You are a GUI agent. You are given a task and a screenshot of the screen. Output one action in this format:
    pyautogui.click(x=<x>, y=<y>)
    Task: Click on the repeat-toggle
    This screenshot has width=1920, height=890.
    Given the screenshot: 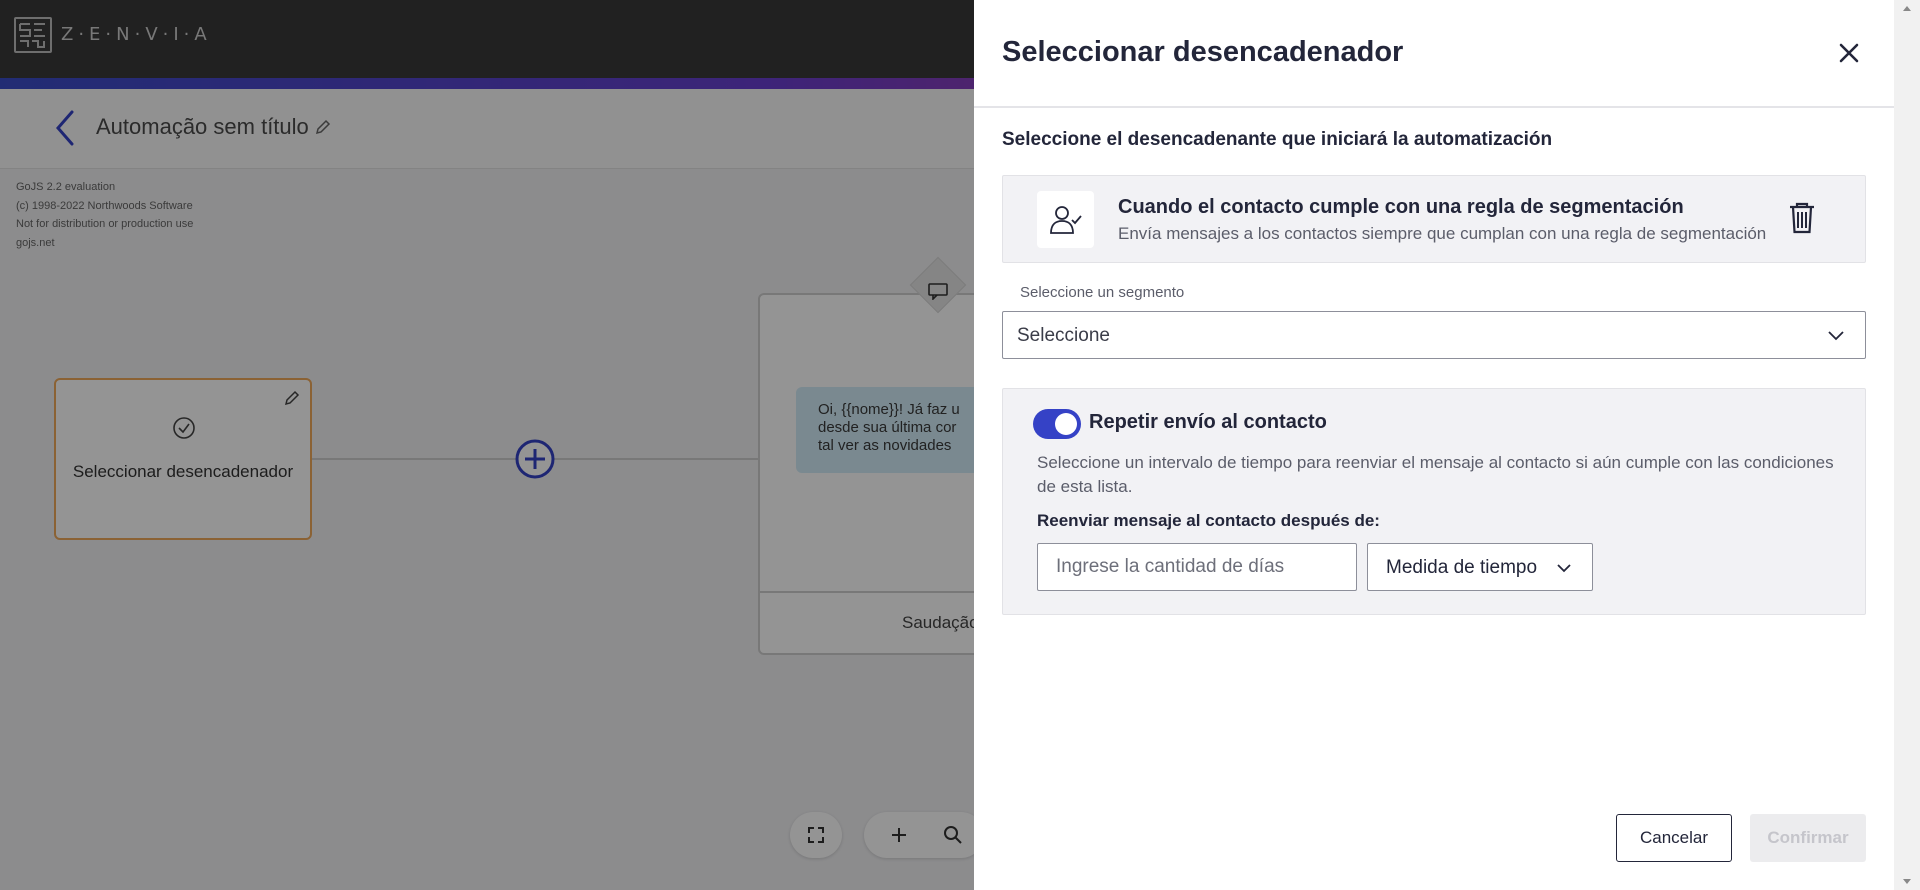 What is the action you would take?
    pyautogui.click(x=1057, y=424)
    